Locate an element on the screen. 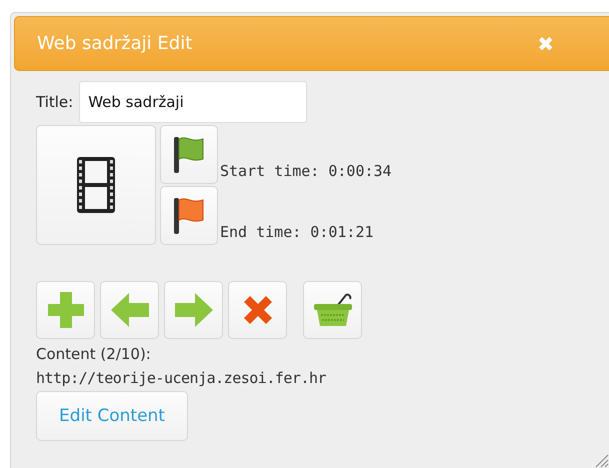 The height and width of the screenshot is (468, 609). basket-icon is located at coordinates (333, 310).